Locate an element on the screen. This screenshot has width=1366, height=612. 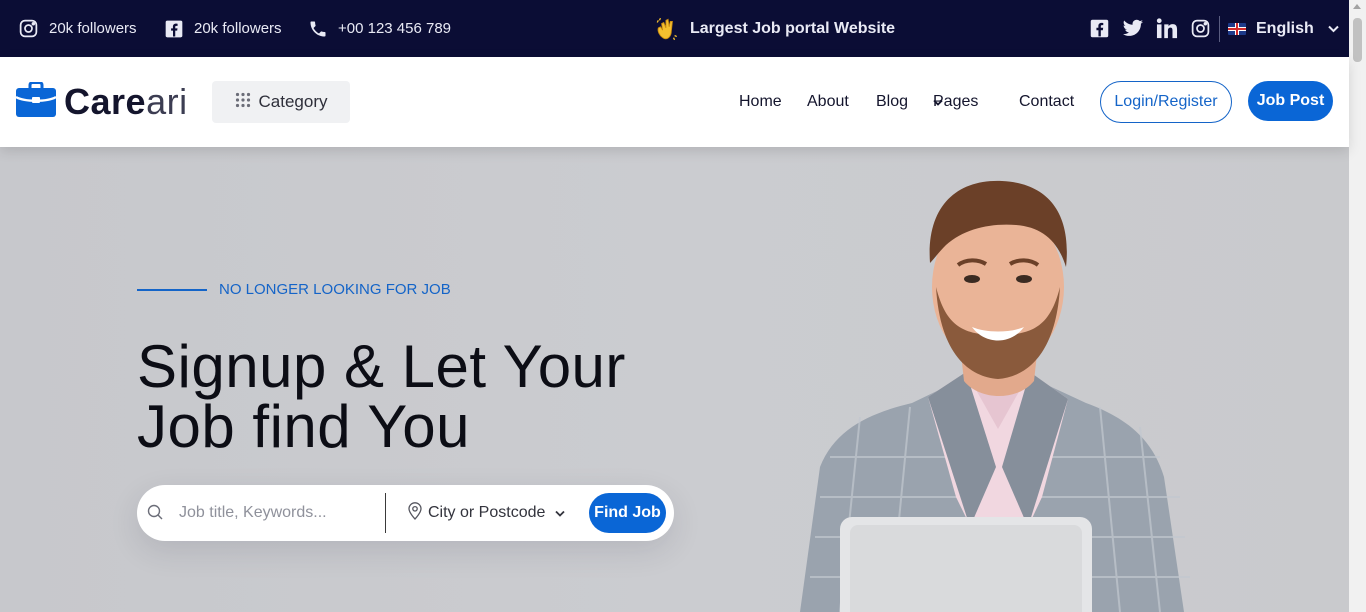
twitter-link-icon is located at coordinates (1133, 29).